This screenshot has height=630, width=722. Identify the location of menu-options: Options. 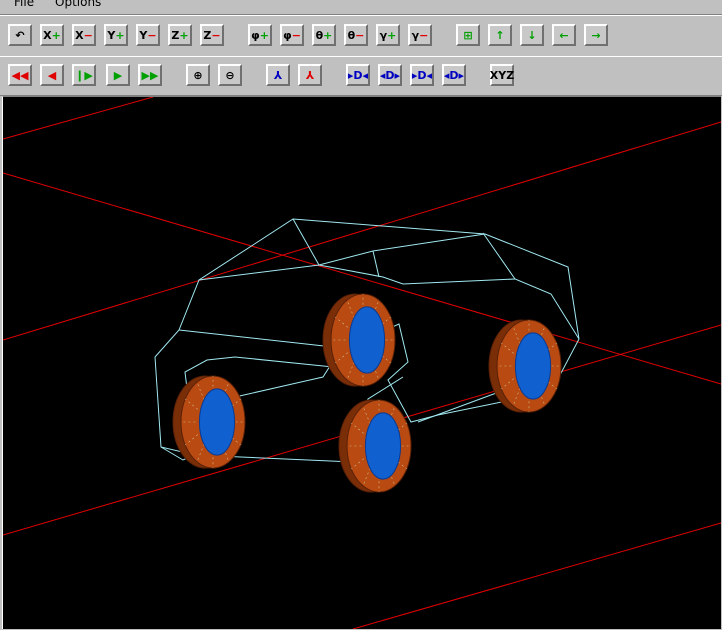
(78, 4).